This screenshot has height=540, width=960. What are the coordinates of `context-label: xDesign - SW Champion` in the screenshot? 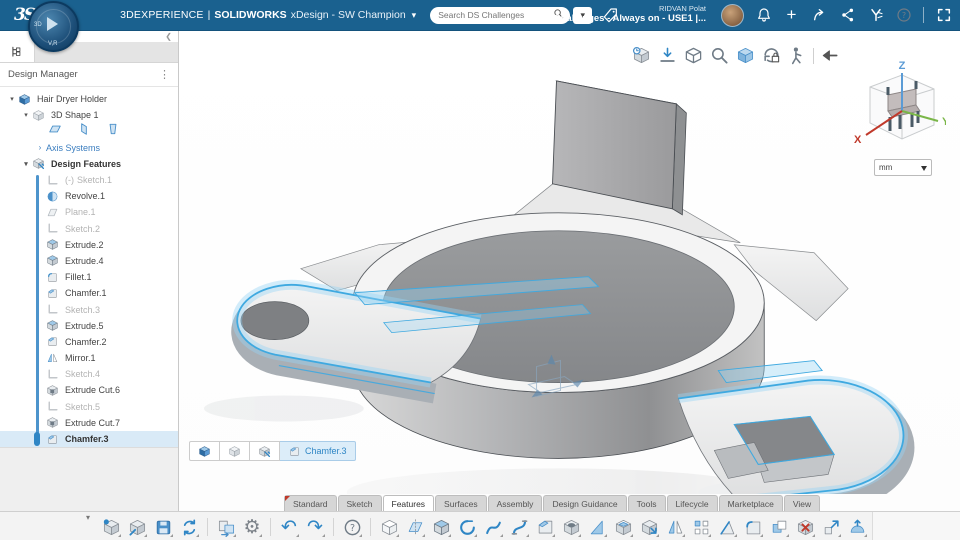 It's located at (348, 15).